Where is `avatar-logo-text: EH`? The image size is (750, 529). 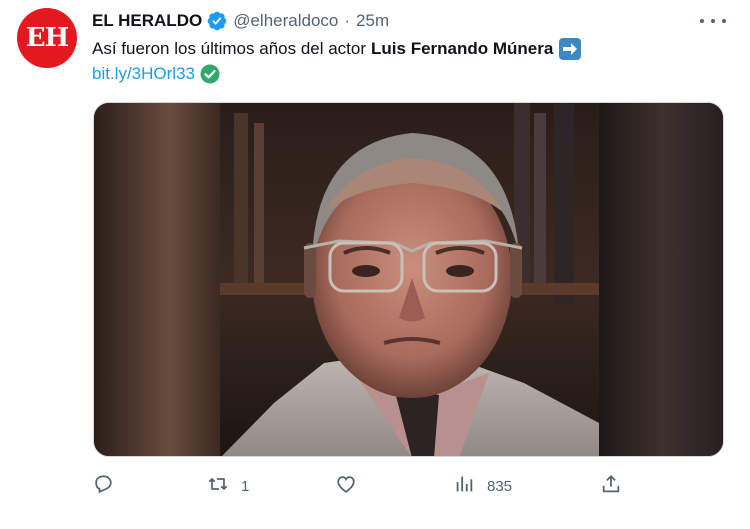 avatar-logo-text: EH is located at coordinates (47, 38).